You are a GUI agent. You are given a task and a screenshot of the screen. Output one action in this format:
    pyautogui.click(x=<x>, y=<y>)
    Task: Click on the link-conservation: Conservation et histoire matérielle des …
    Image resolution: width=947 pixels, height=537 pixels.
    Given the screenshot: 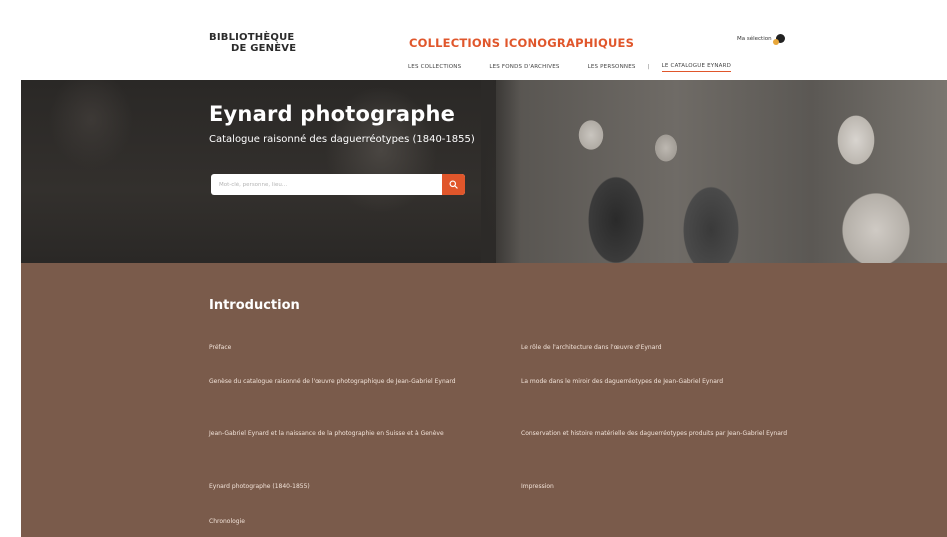 What is the action you would take?
    pyautogui.click(x=666, y=433)
    